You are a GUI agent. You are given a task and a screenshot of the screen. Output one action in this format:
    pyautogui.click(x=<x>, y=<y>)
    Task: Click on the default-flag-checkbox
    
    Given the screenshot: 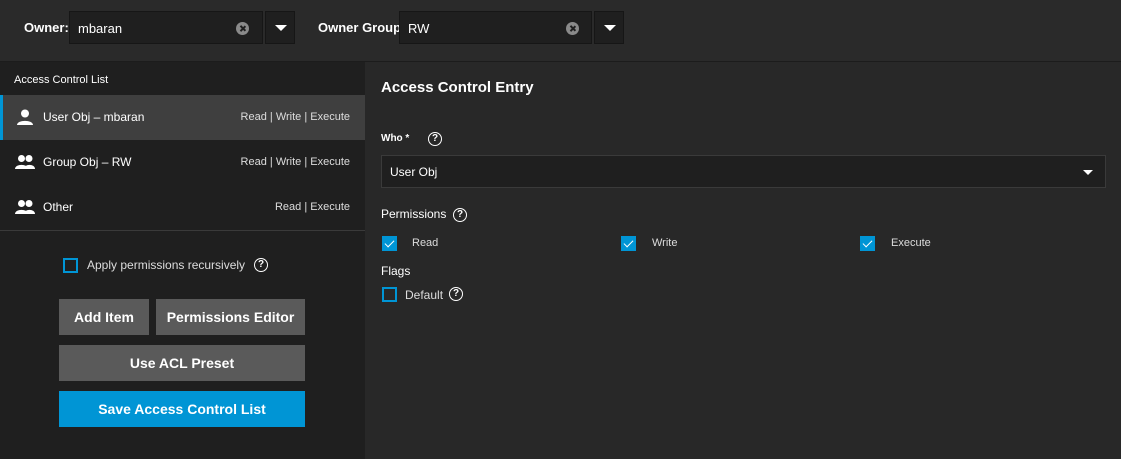 What is the action you would take?
    pyautogui.click(x=389, y=294)
    